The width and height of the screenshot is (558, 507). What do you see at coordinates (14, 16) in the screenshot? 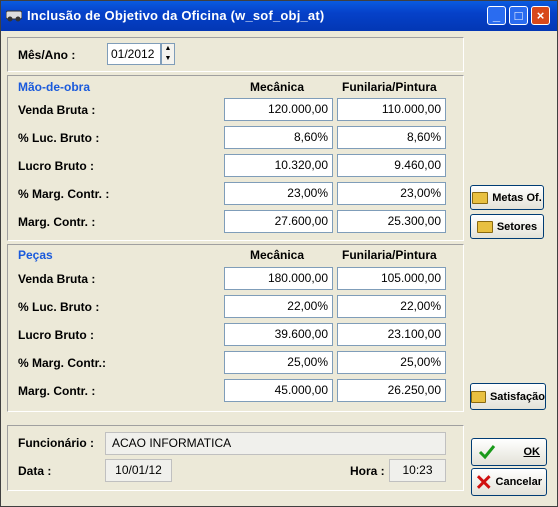
I see `app-icon` at bounding box center [14, 16].